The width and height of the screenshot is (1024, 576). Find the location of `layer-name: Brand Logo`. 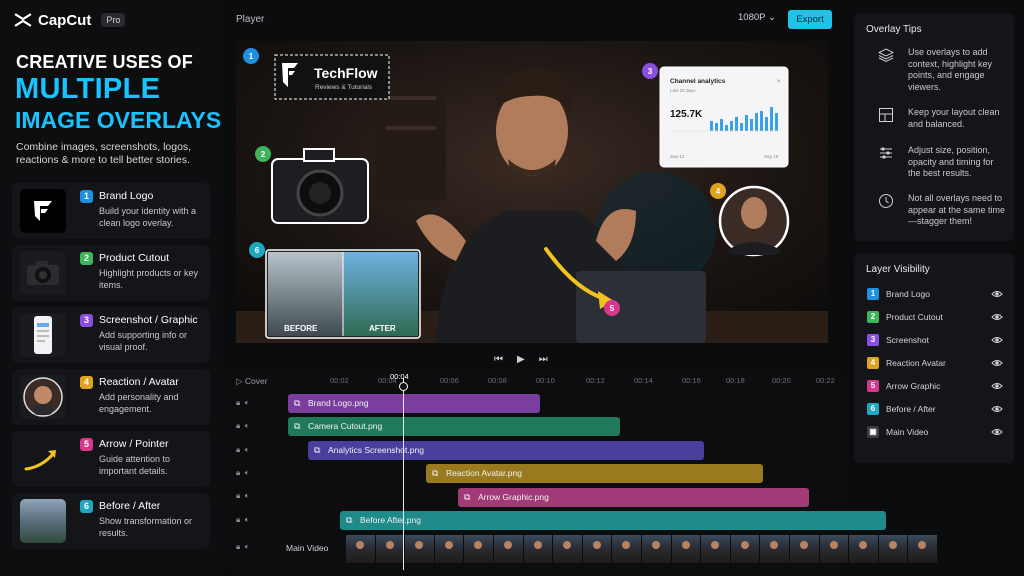

layer-name: Brand Logo is located at coordinates (908, 294).